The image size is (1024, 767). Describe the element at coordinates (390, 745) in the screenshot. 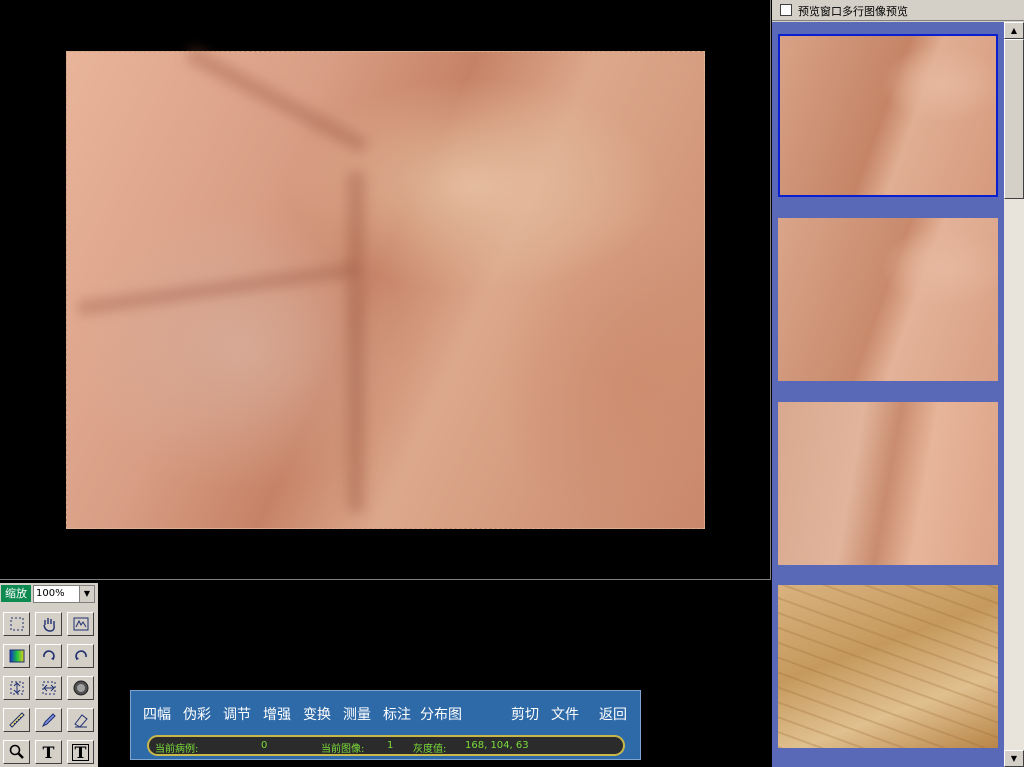

I see `current-image-value: 1` at that location.